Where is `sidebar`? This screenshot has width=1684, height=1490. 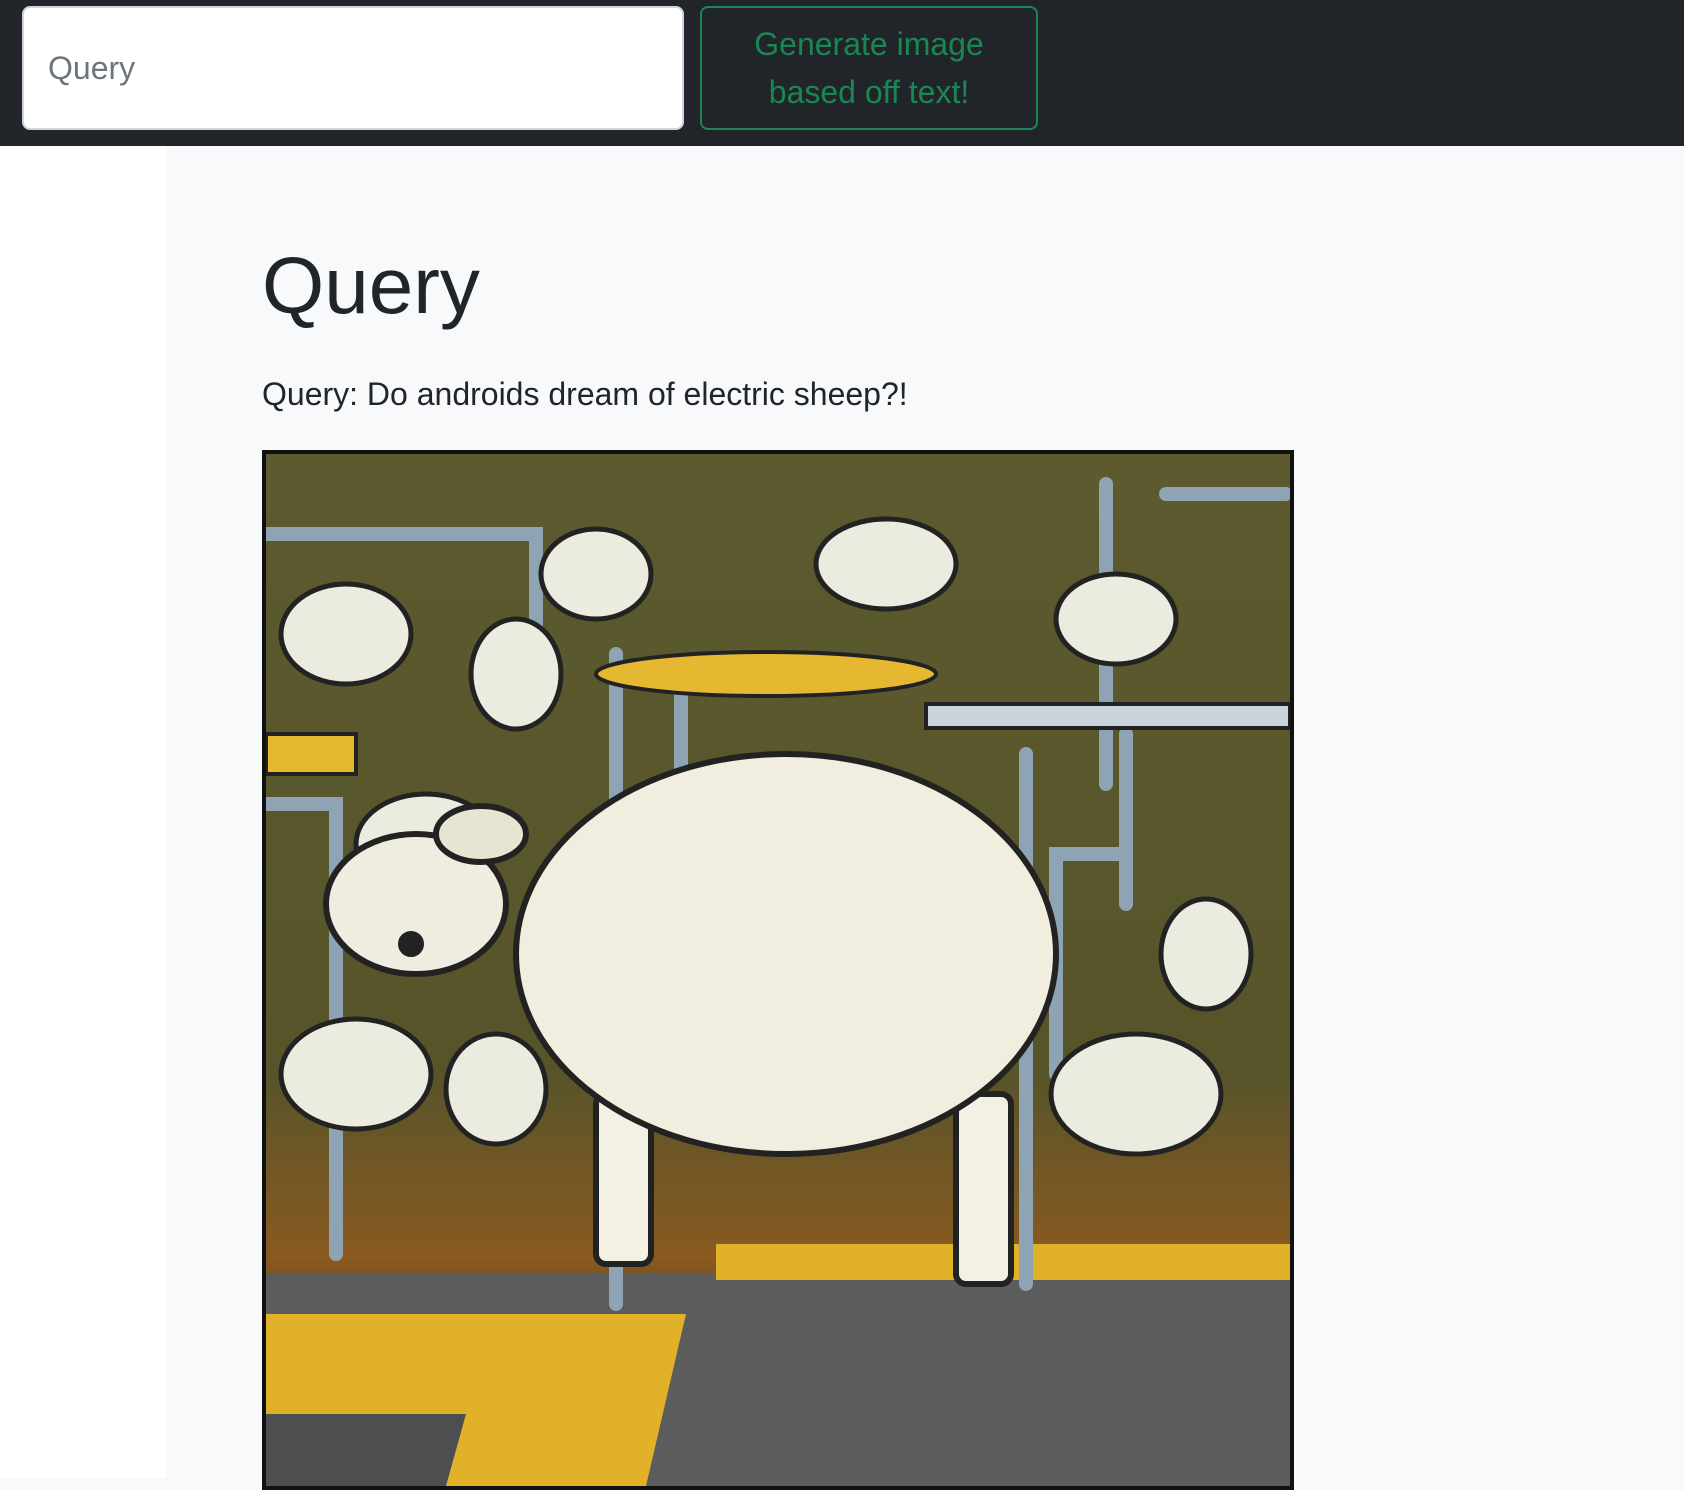 sidebar is located at coordinates (83, 812).